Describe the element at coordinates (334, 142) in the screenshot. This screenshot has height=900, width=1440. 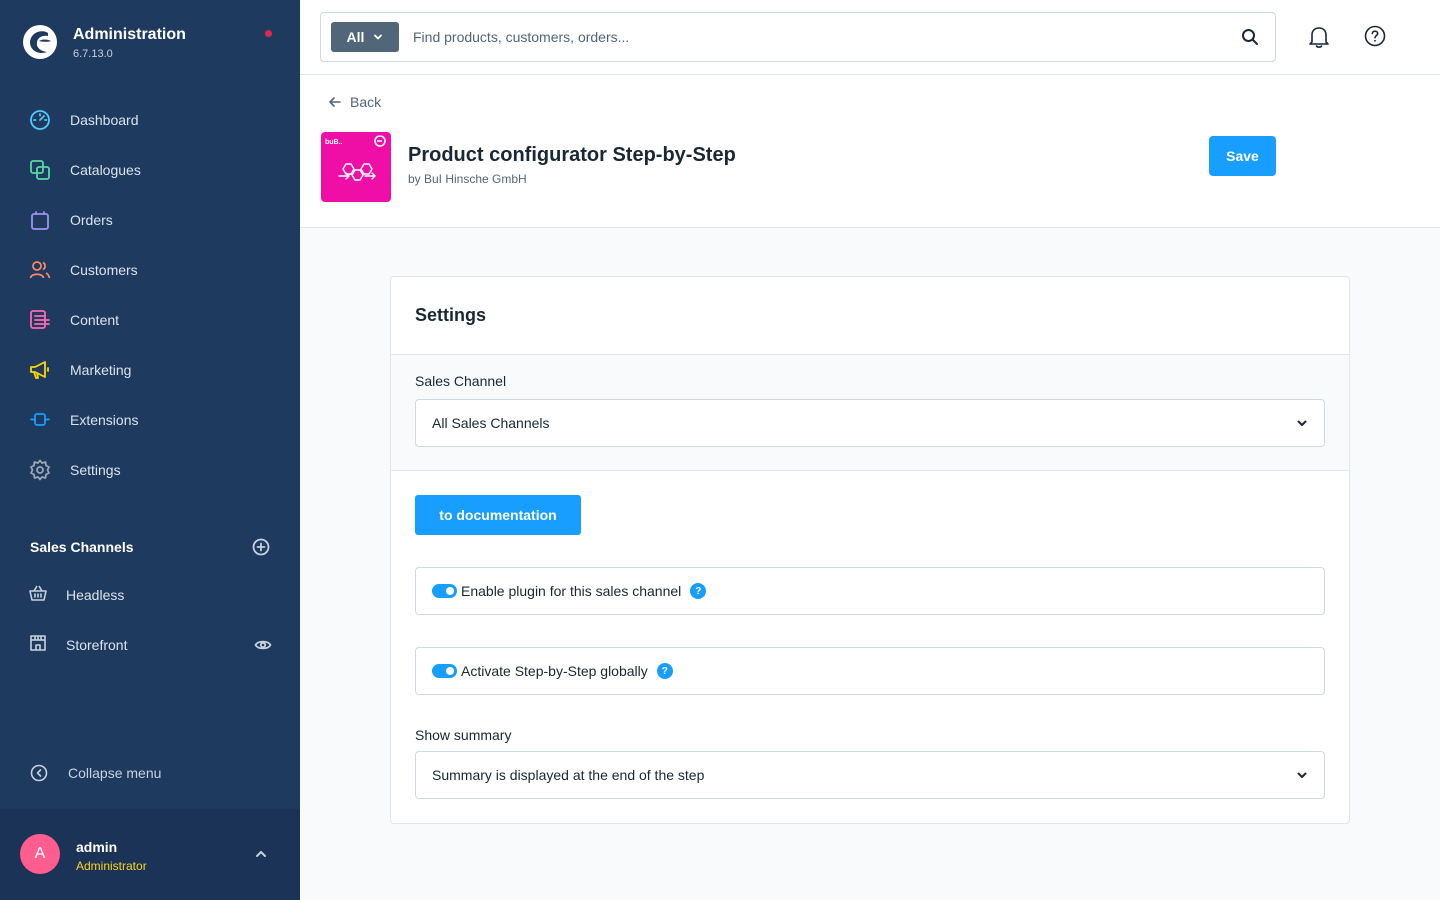
I see `svg-text: buB..` at that location.